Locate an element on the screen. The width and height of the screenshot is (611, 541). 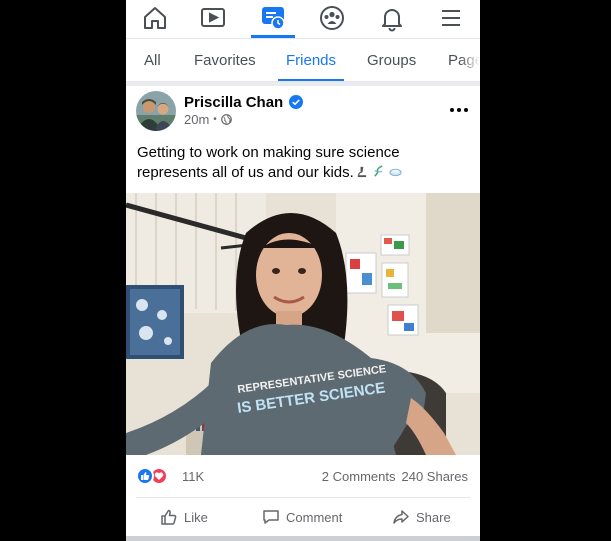
globe-icon is located at coordinates (226, 119).